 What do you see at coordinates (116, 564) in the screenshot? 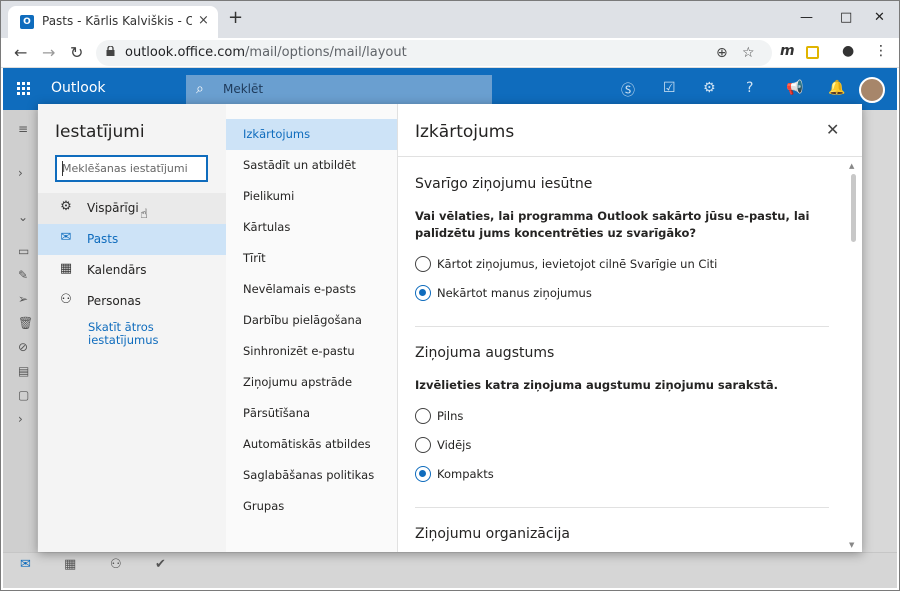
I see `people-module-icon: ⚇` at bounding box center [116, 564].